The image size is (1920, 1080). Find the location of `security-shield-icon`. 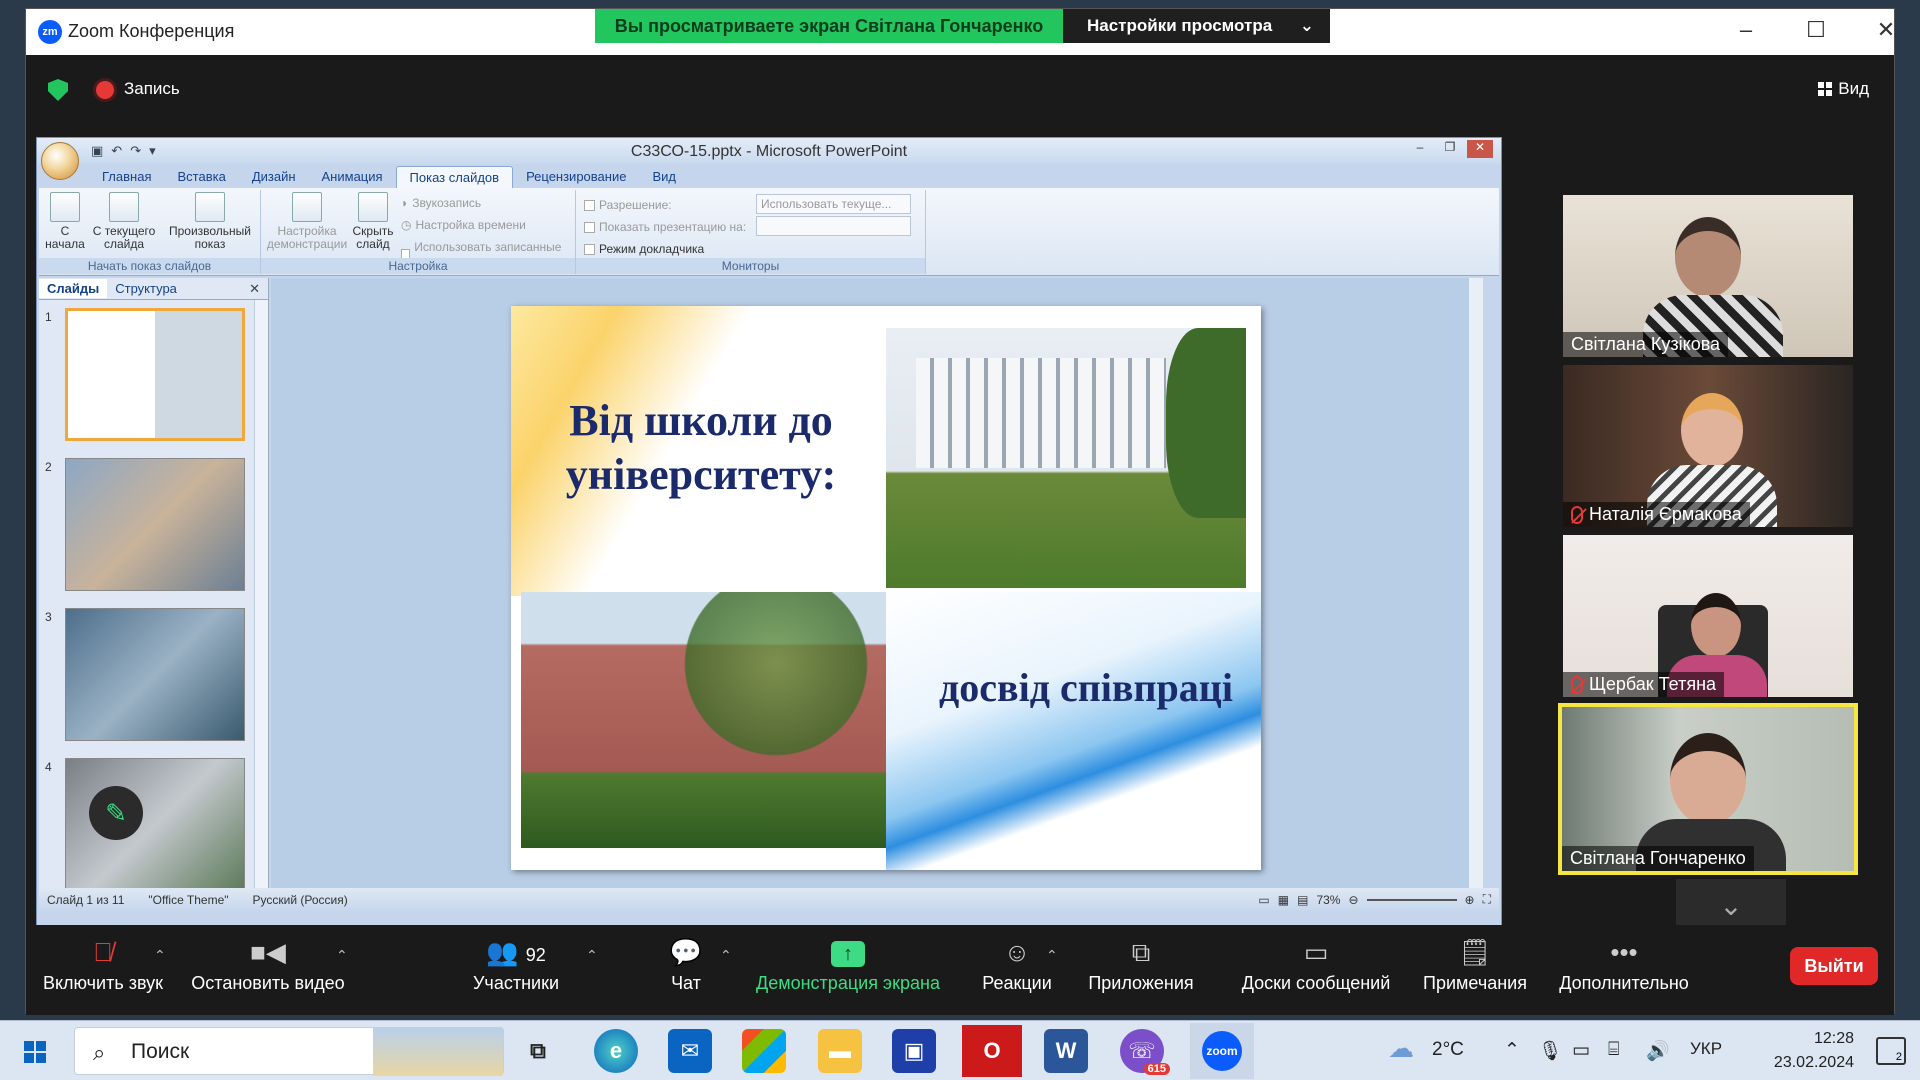

security-shield-icon is located at coordinates (58, 90).